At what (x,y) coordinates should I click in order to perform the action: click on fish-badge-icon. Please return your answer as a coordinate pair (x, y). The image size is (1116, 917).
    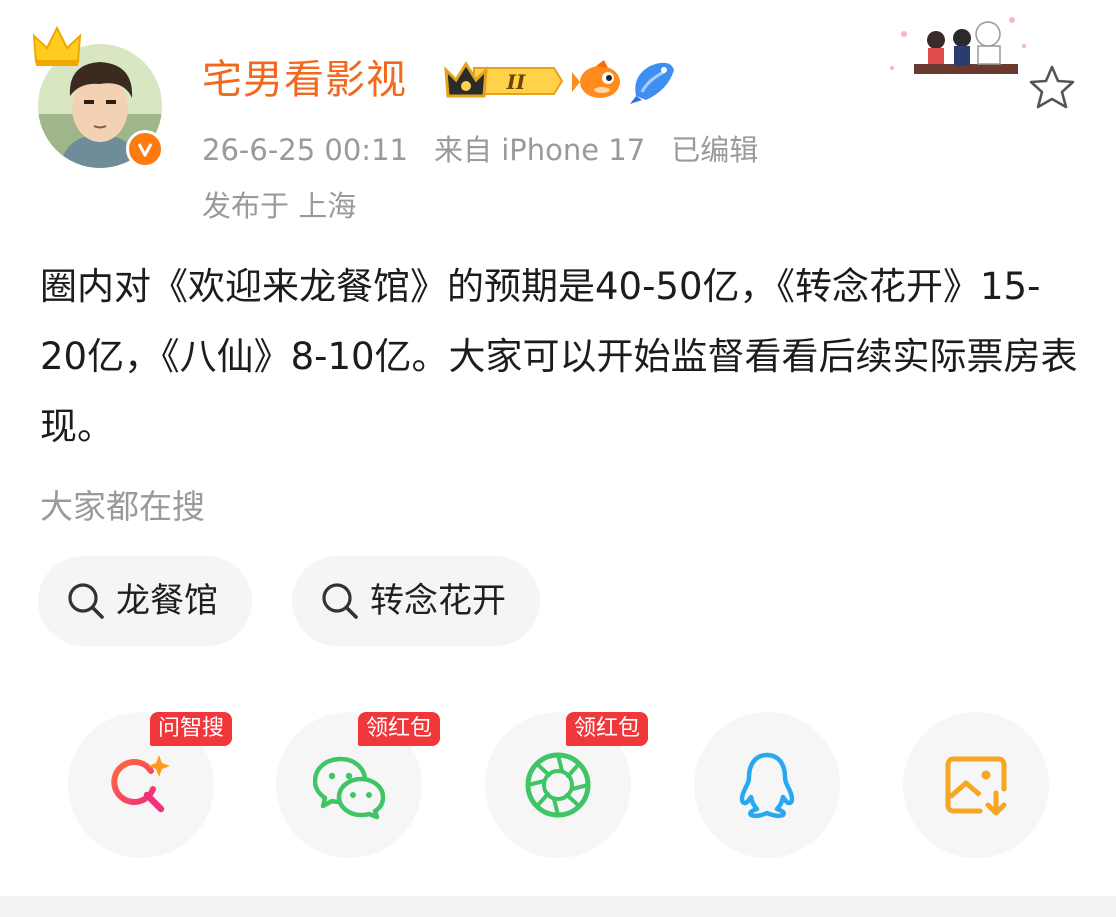
    Looking at the image, I should click on (599, 81).